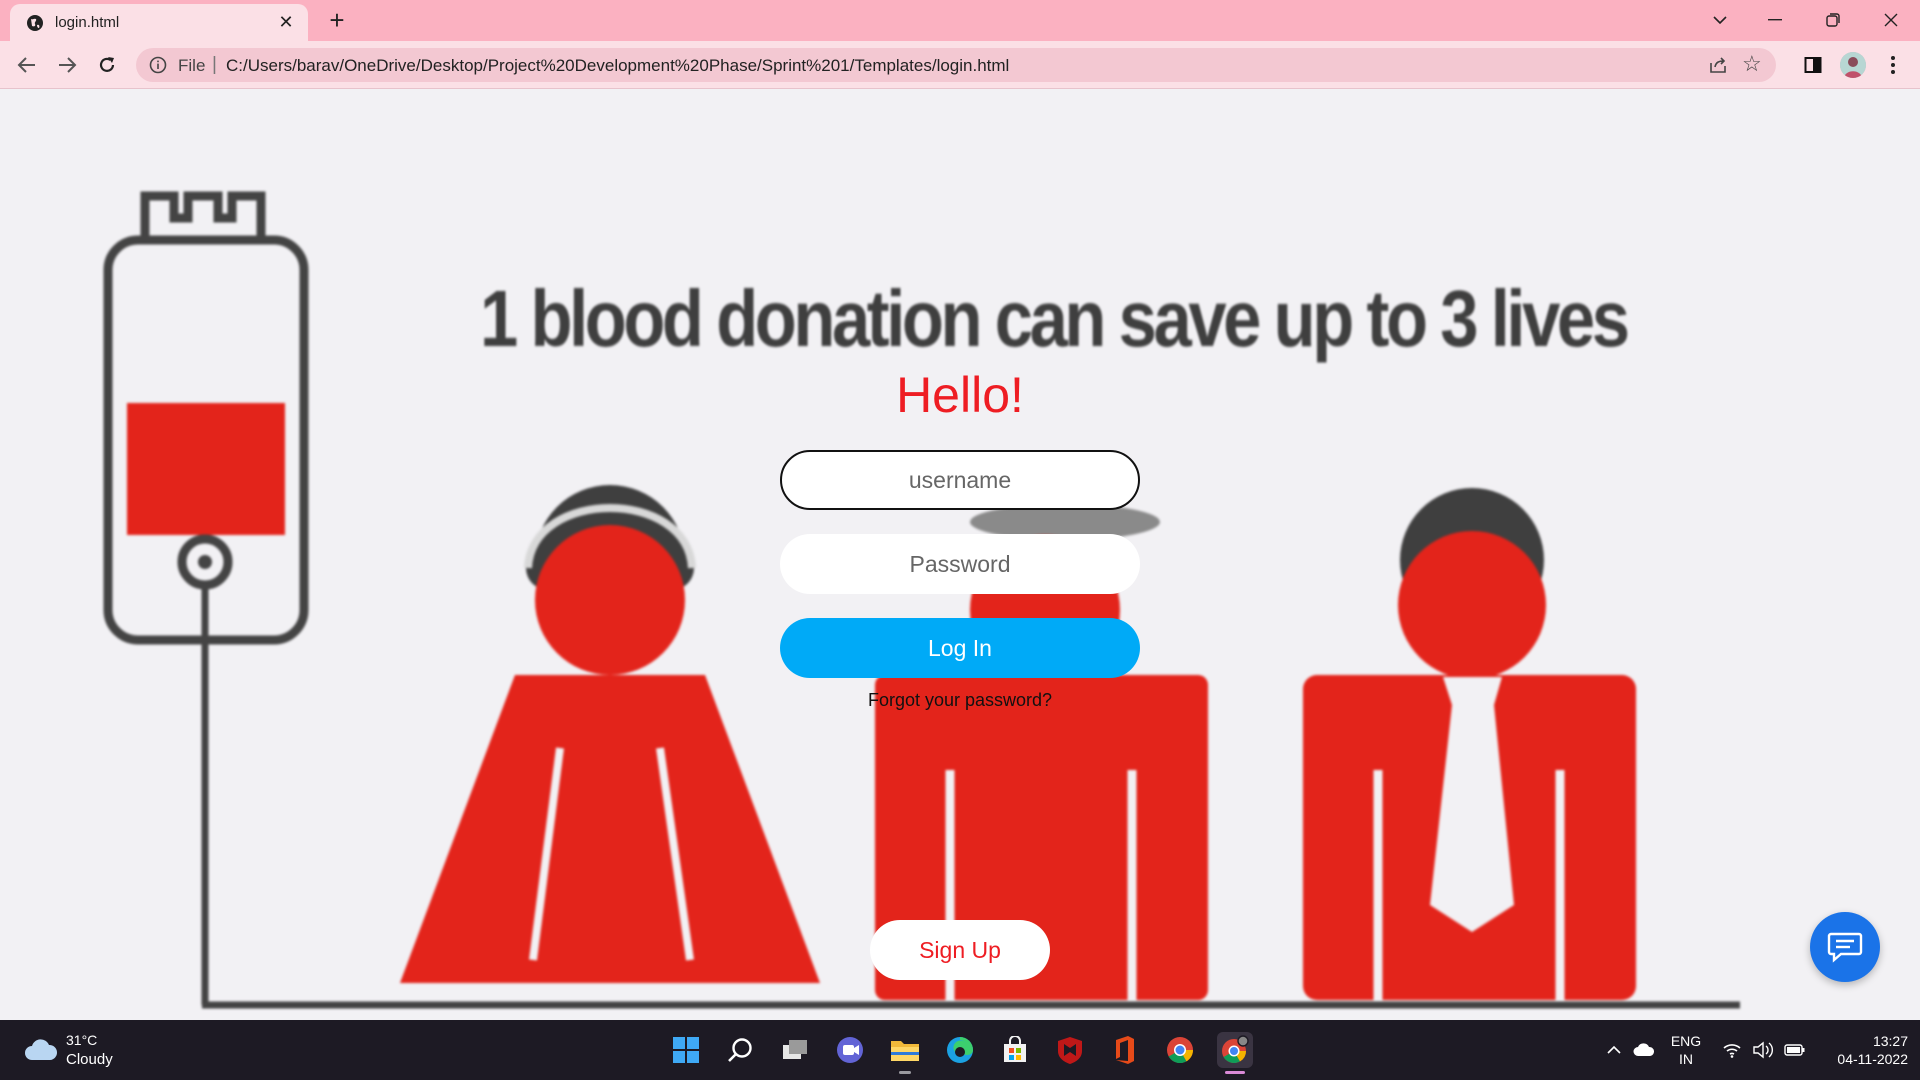 Image resolution: width=1920 pixels, height=1080 pixels. I want to click on browser-tab: login.html ✕, so click(159, 22).